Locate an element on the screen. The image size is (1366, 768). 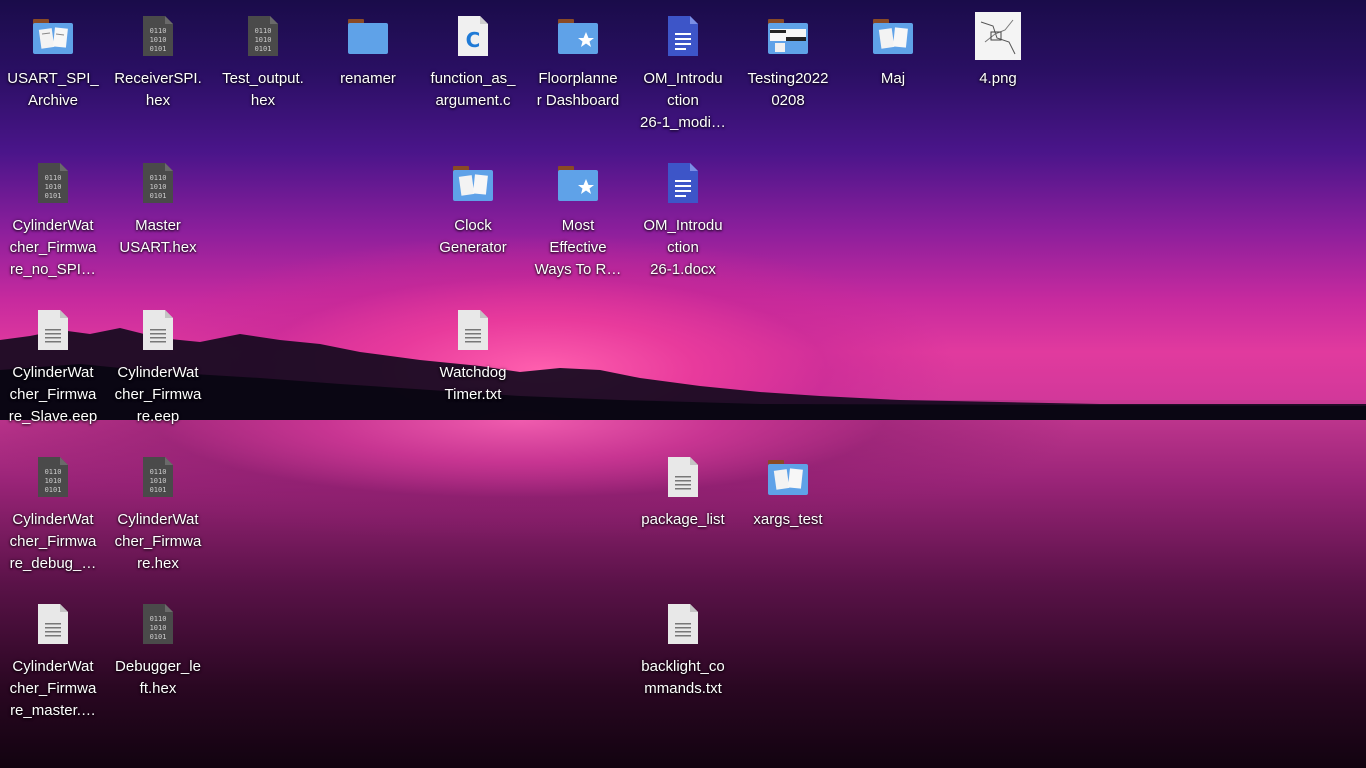
desktop-icon-usart-spi-archive: USART_SPI_ Archive is located at coordinates (53, 58).